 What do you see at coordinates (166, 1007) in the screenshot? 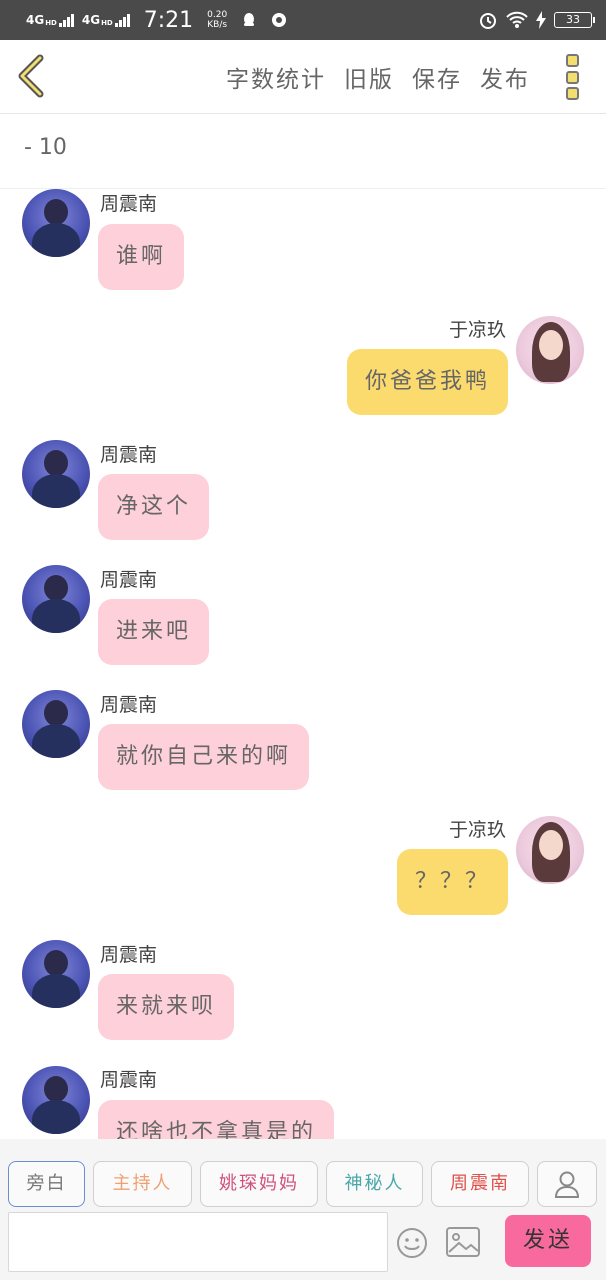
I see `message-bubble: 来就来呗` at bounding box center [166, 1007].